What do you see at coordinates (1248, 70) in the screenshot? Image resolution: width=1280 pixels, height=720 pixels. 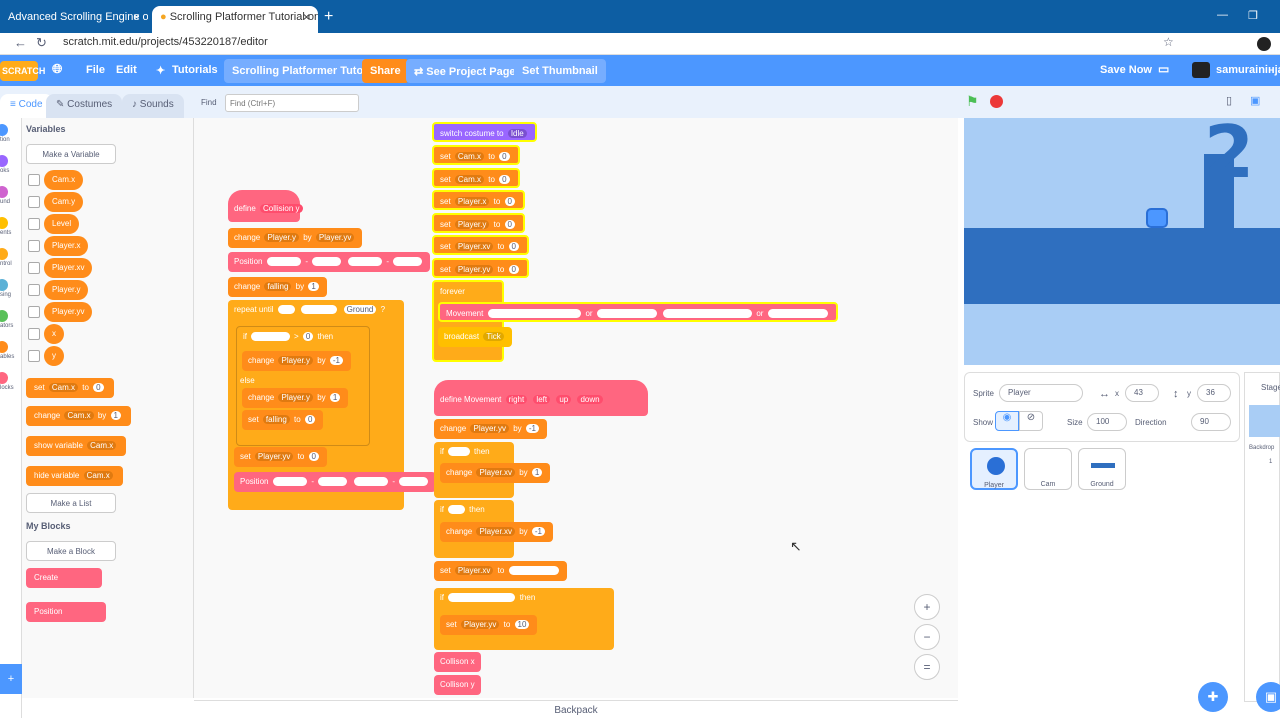 I see `username: samurainінja360` at bounding box center [1248, 70].